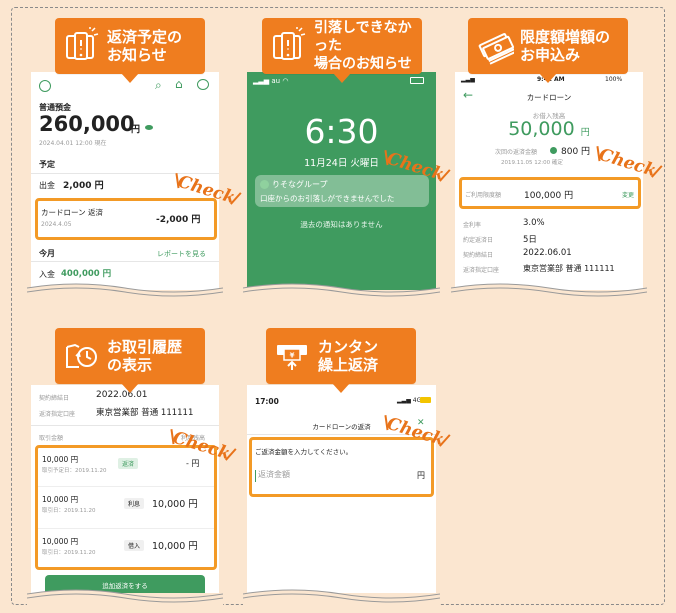 The height and width of the screenshot is (613, 676). Describe the element at coordinates (87, 124) in the screenshot. I see `balance: 260,000` at that location.